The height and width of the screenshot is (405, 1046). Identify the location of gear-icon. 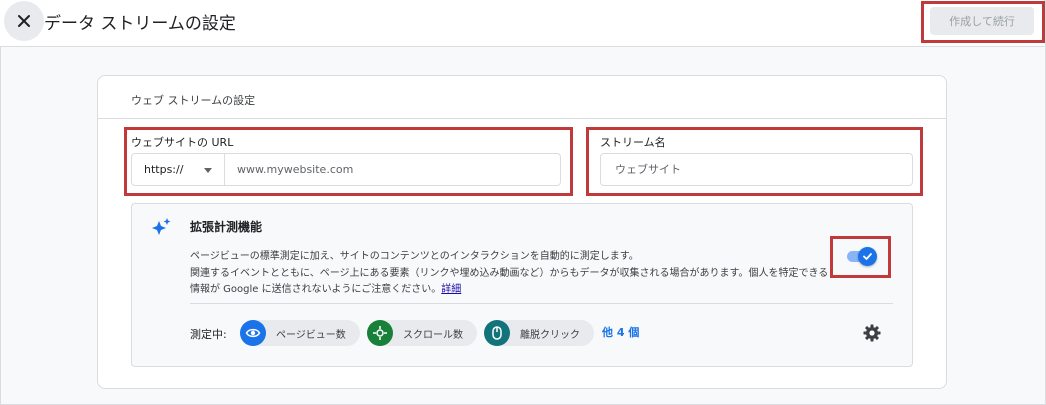
(872, 333).